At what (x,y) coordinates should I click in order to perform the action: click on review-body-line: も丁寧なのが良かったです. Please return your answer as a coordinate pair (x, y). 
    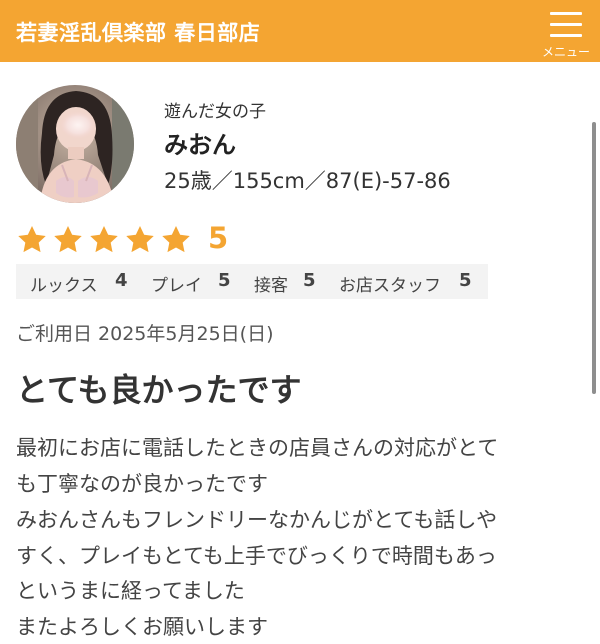
    Looking at the image, I should click on (142, 484).